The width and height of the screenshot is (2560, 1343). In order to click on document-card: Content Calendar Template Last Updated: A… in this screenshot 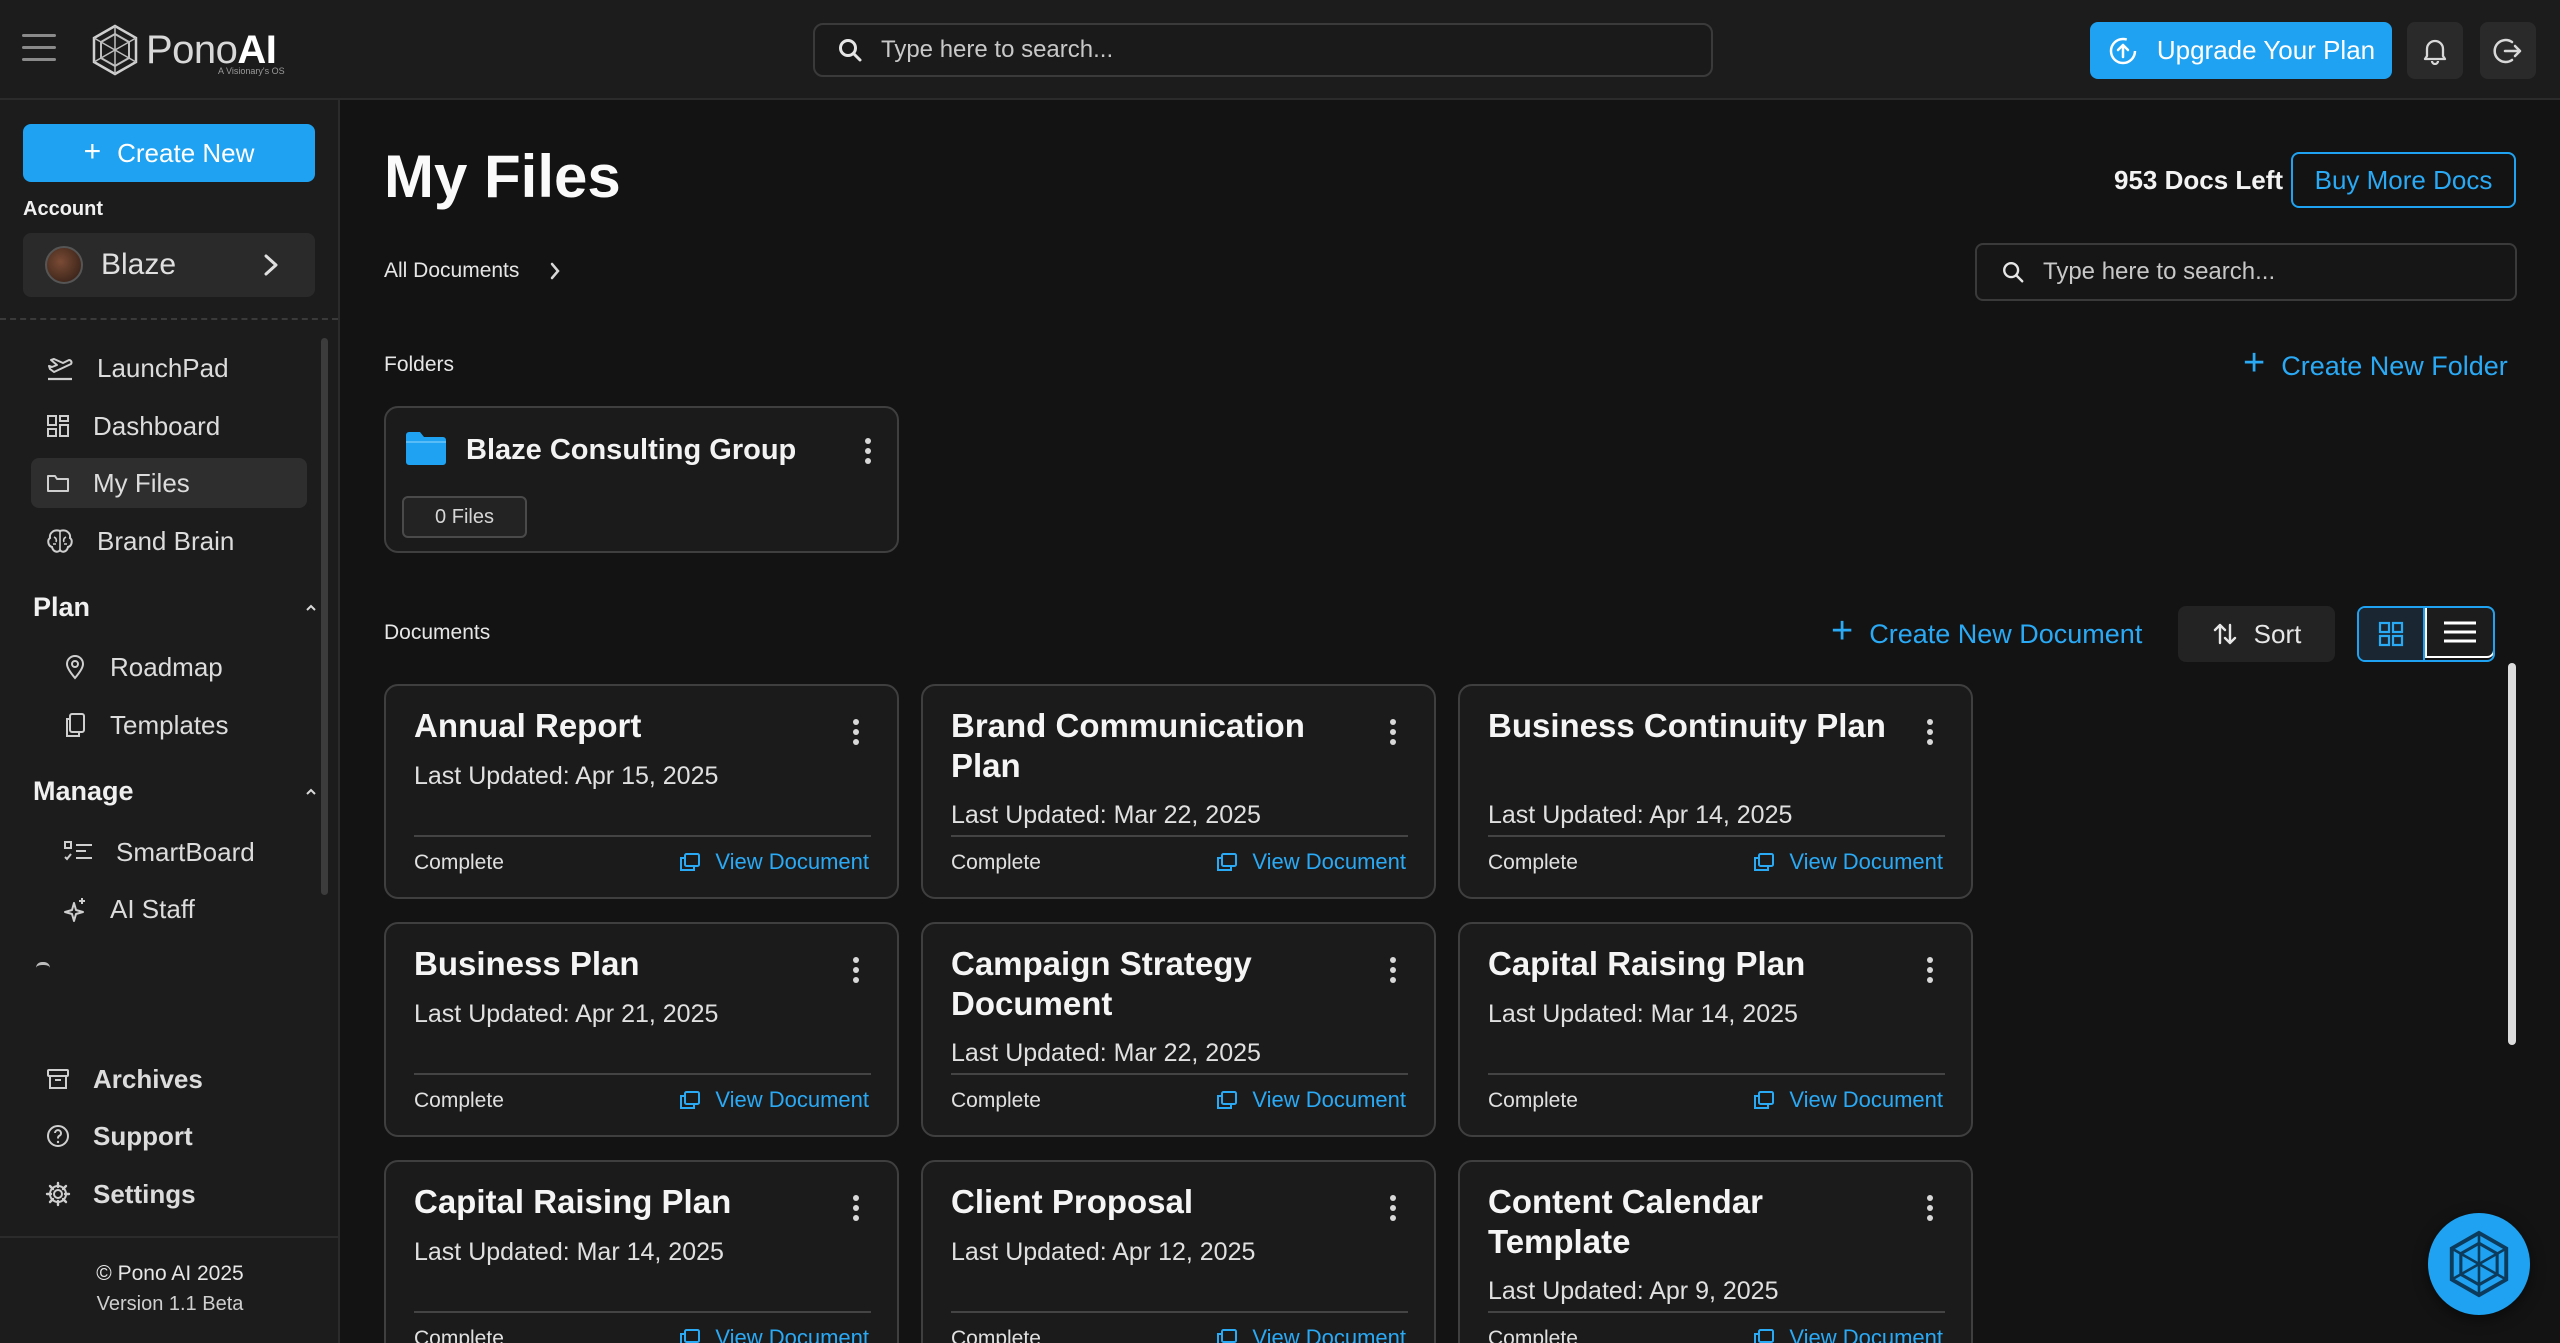, I will do `click(1715, 1251)`.